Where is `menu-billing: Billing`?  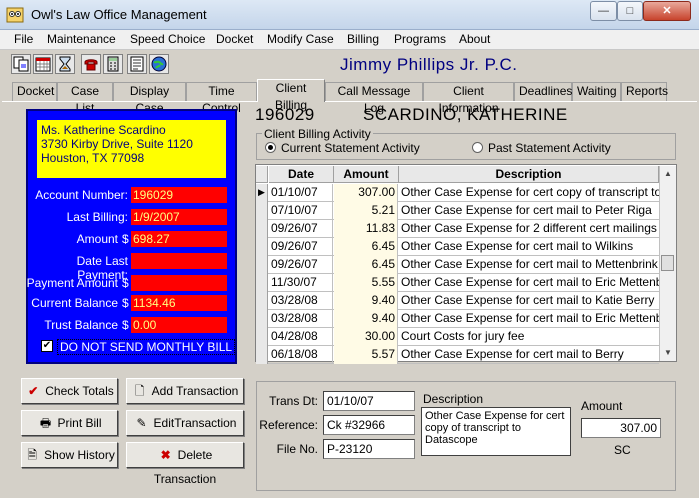
menu-billing: Billing is located at coordinates (363, 39).